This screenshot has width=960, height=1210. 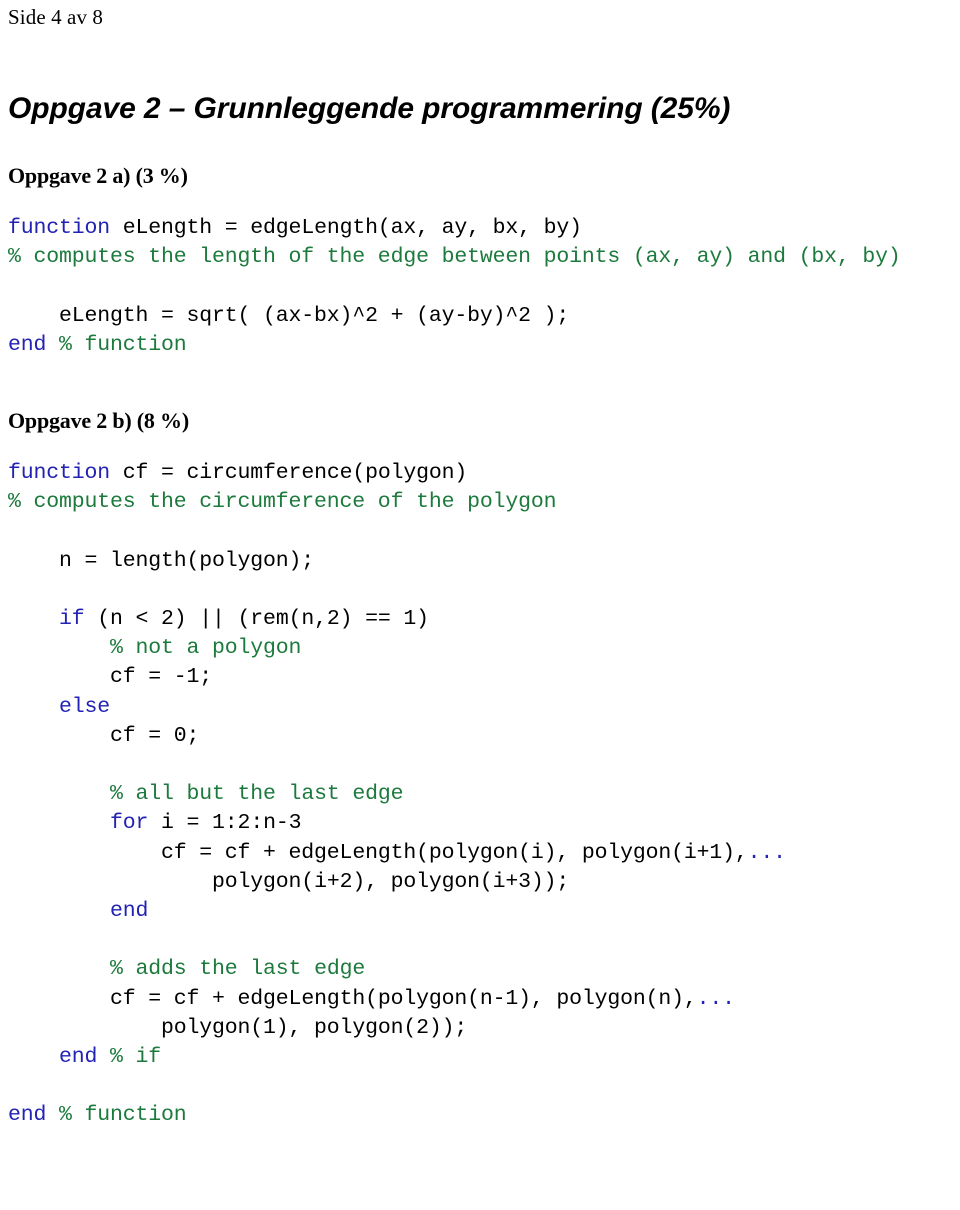 I want to click on code-line: for i = 1:2:n-3, so click(x=480, y=823).